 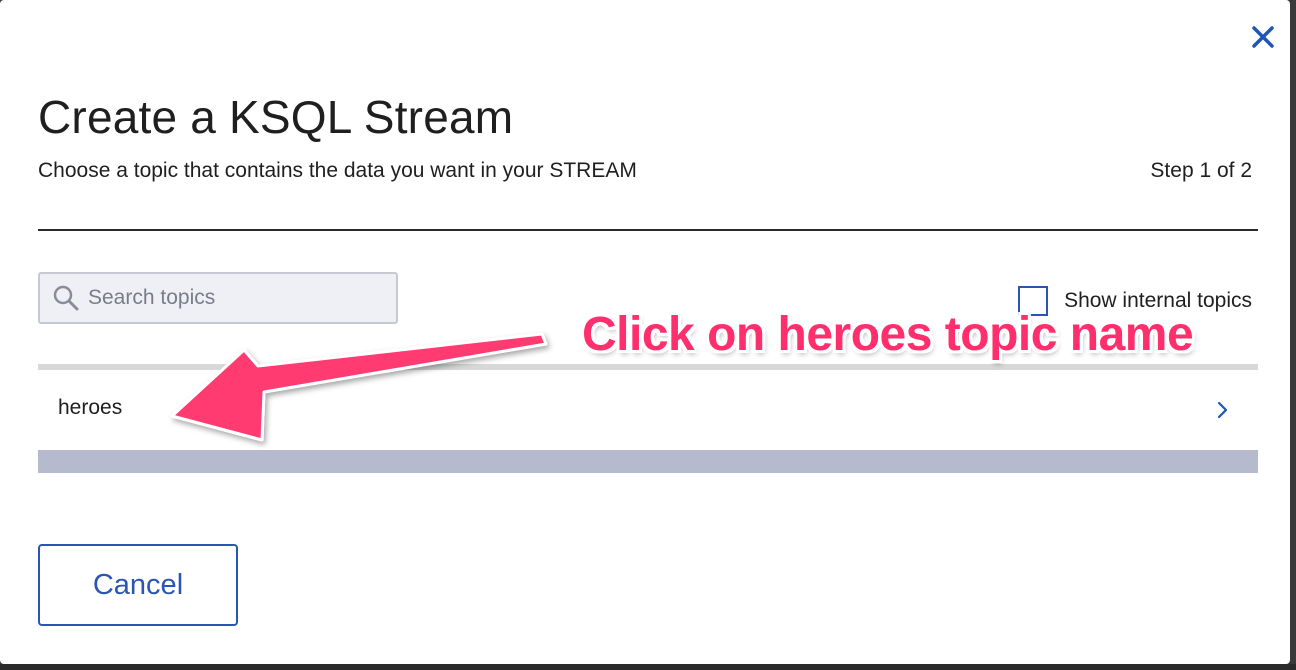 I want to click on cancel-button: Cancel, so click(x=138, y=585).